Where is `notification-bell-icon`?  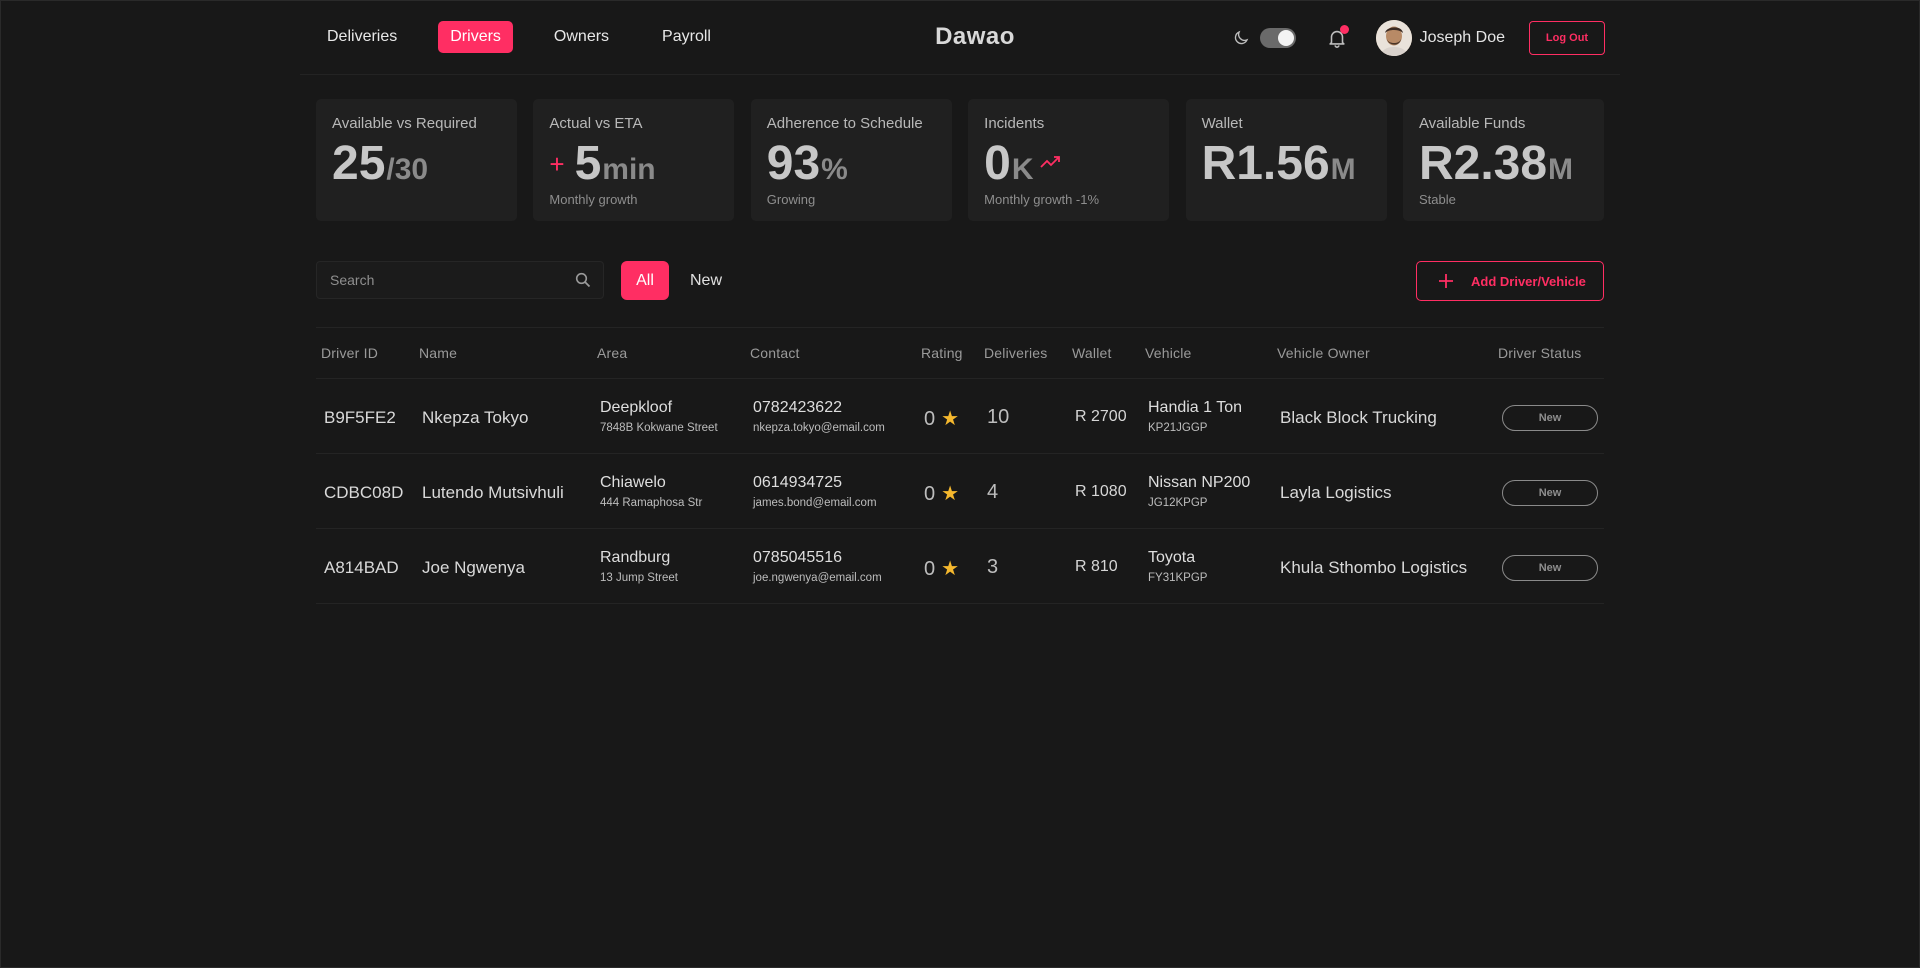
notification-bell-icon is located at coordinates (1337, 37).